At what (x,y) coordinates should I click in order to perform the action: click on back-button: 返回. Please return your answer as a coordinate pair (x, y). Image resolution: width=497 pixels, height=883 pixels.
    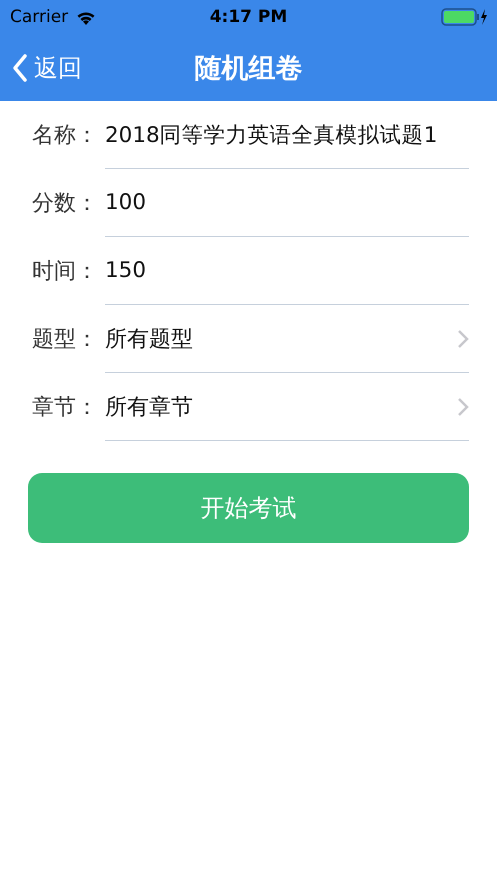
    Looking at the image, I should click on (47, 68).